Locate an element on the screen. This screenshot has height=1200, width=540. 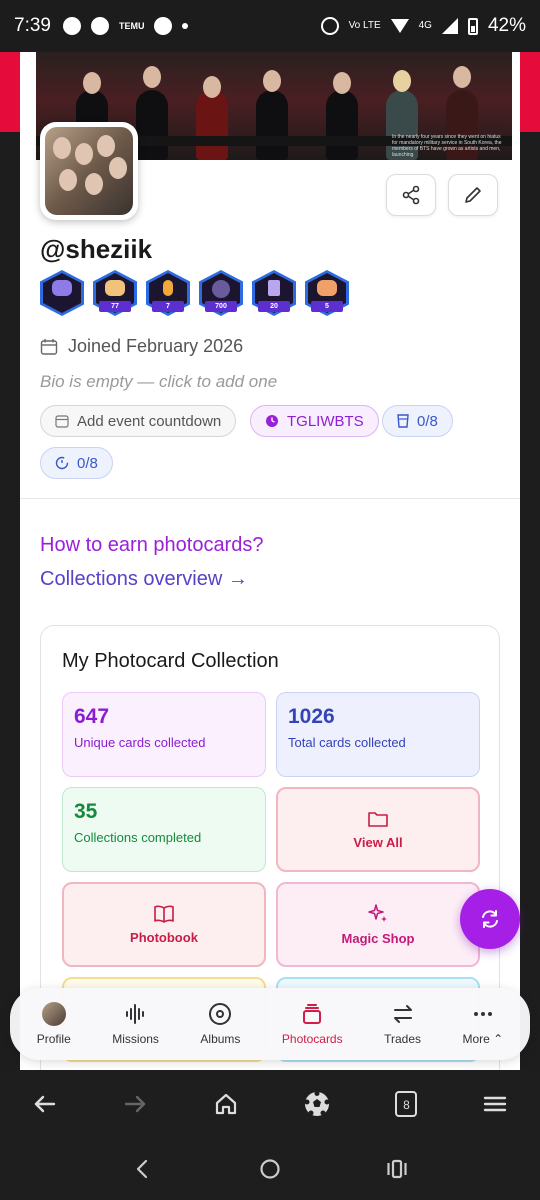
pencil-icon is located at coordinates (473, 195).